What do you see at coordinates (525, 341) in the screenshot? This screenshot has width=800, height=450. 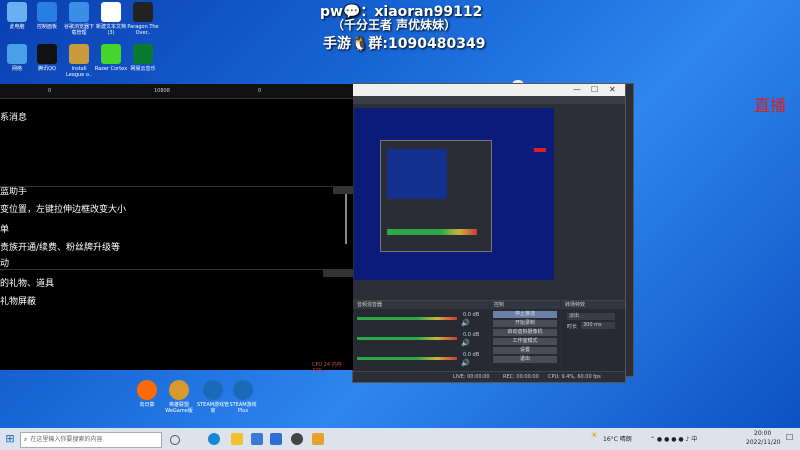 I see `control-button-3: 工作室模式` at bounding box center [525, 341].